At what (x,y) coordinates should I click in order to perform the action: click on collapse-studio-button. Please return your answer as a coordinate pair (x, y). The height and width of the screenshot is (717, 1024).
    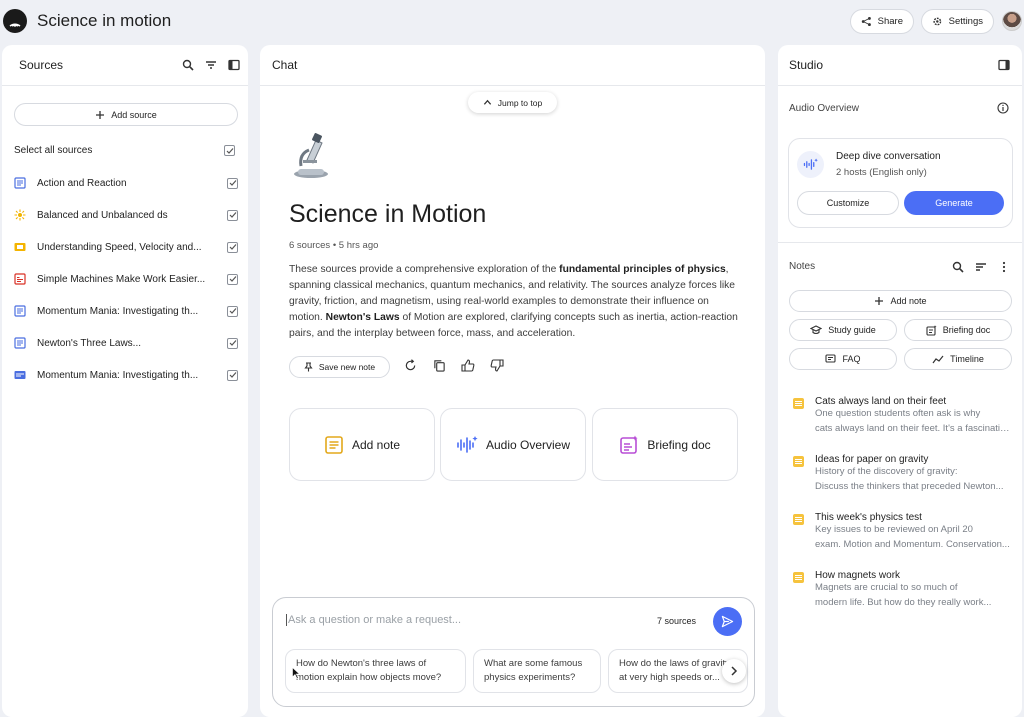
    Looking at the image, I should click on (1004, 65).